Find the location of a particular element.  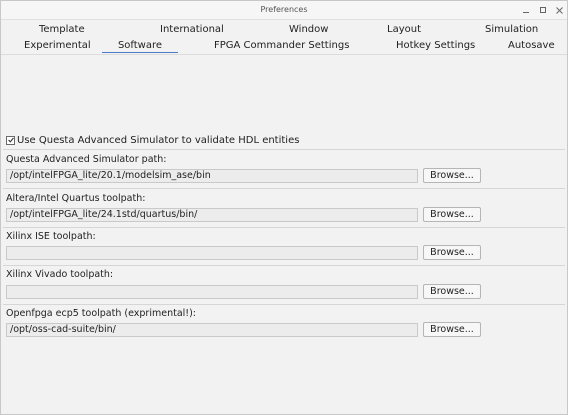

maximize-icon is located at coordinates (543, 10).